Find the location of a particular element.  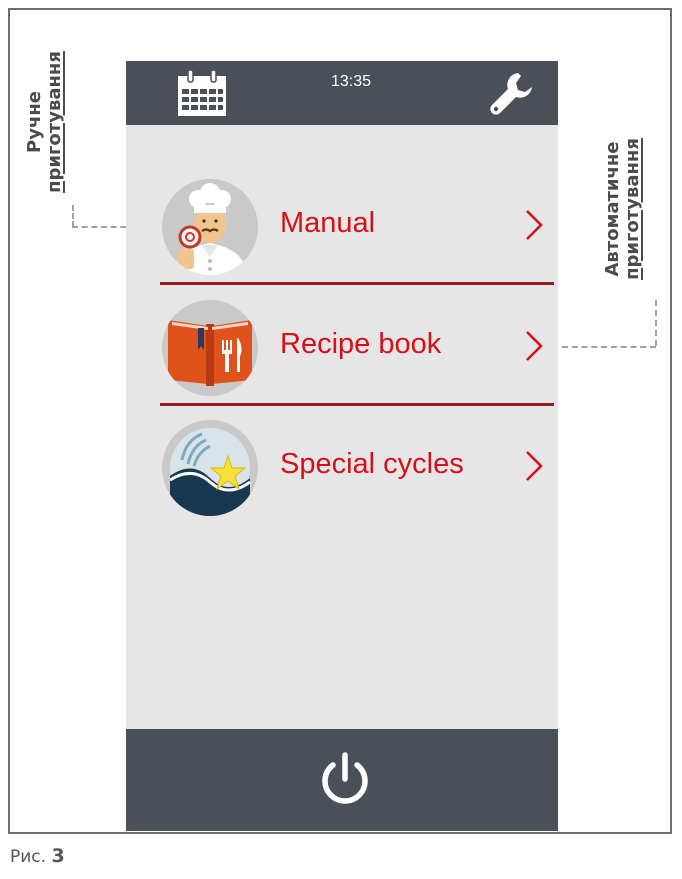

callout-left-line2: приготування is located at coordinates (54, 122).